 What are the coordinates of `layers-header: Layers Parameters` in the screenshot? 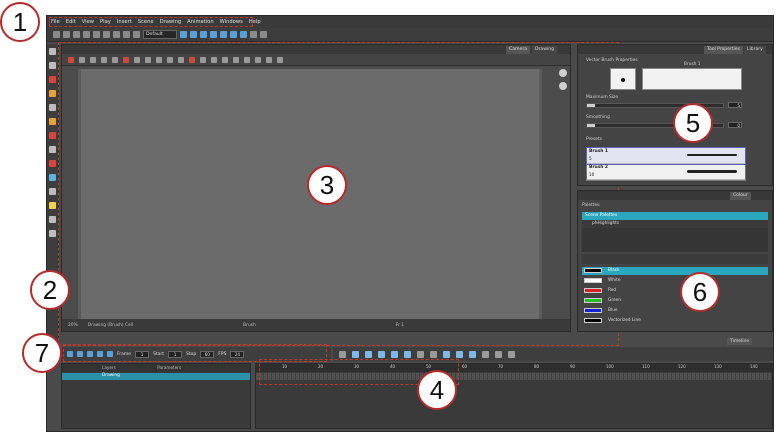 It's located at (156, 368).